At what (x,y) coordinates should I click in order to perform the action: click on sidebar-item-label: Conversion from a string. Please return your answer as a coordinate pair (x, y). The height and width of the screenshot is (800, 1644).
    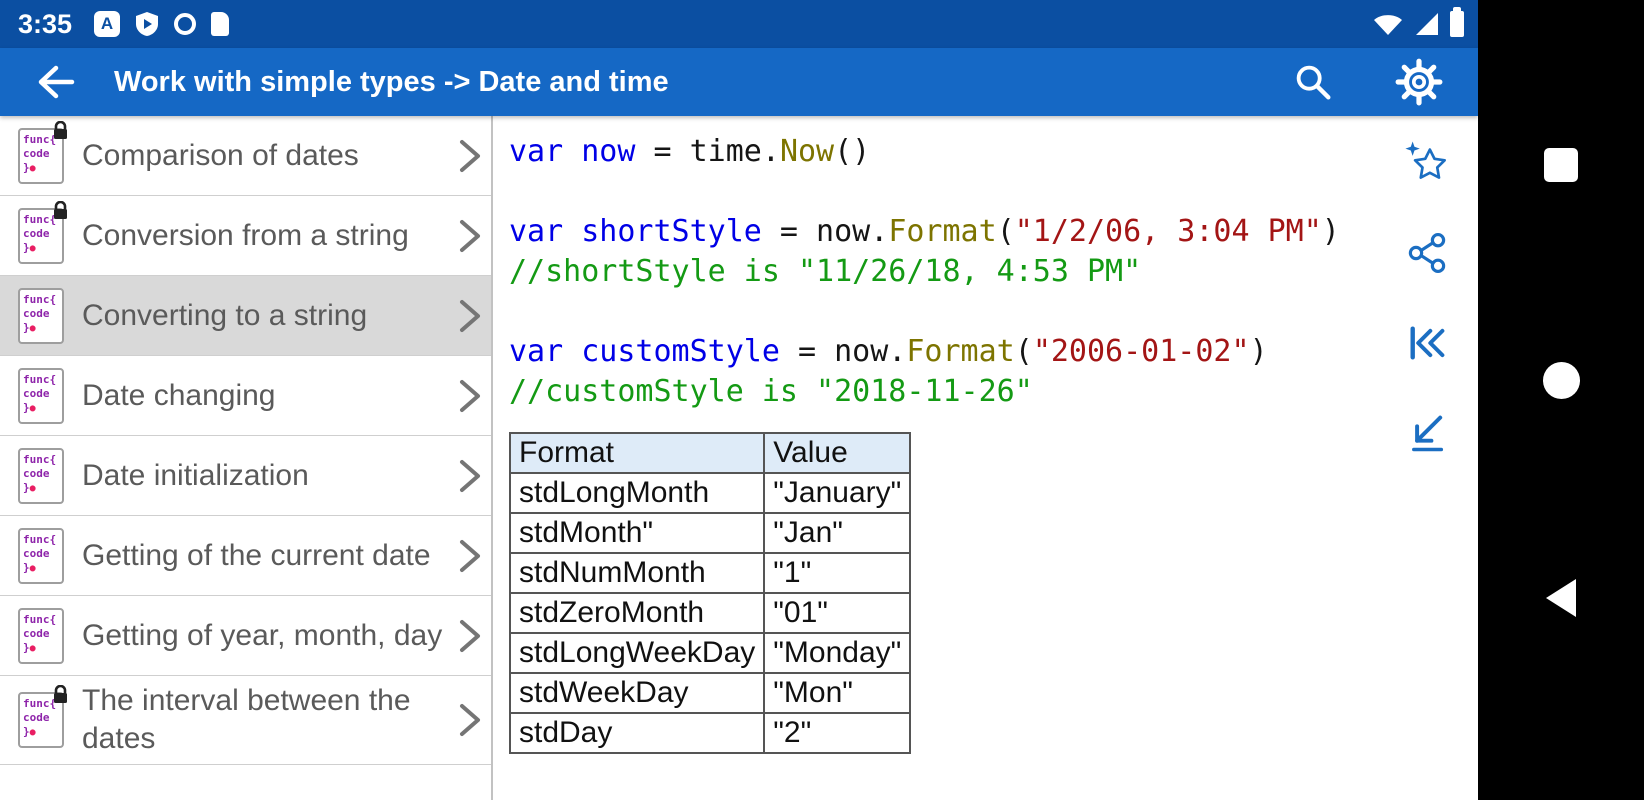
    Looking at the image, I should click on (245, 235).